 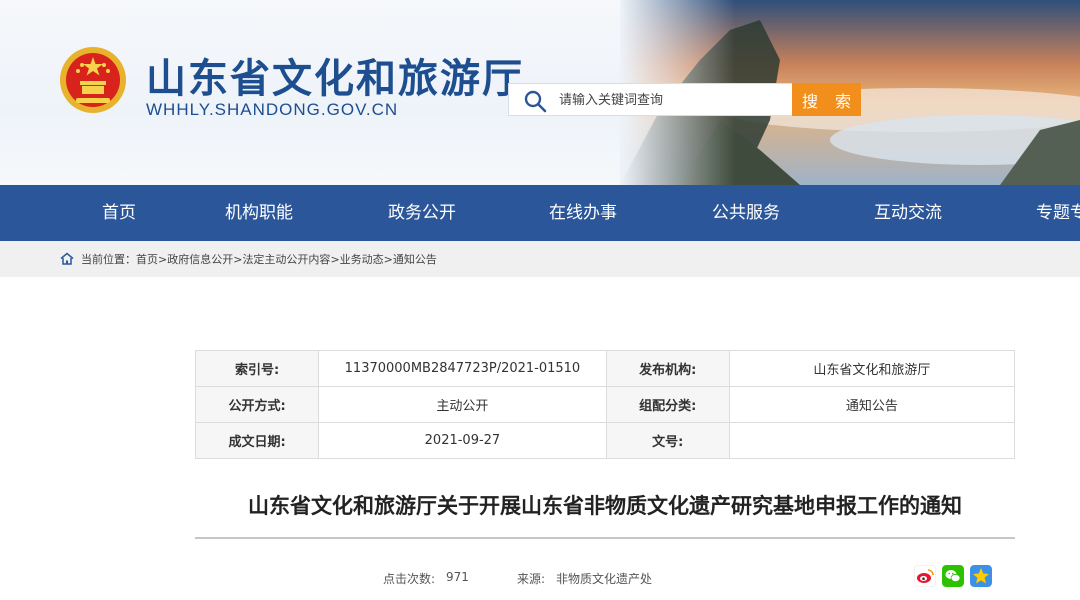 I want to click on table-row: 公开方式: 主动公开 组配分类: 通知公告, so click(x=605, y=404).